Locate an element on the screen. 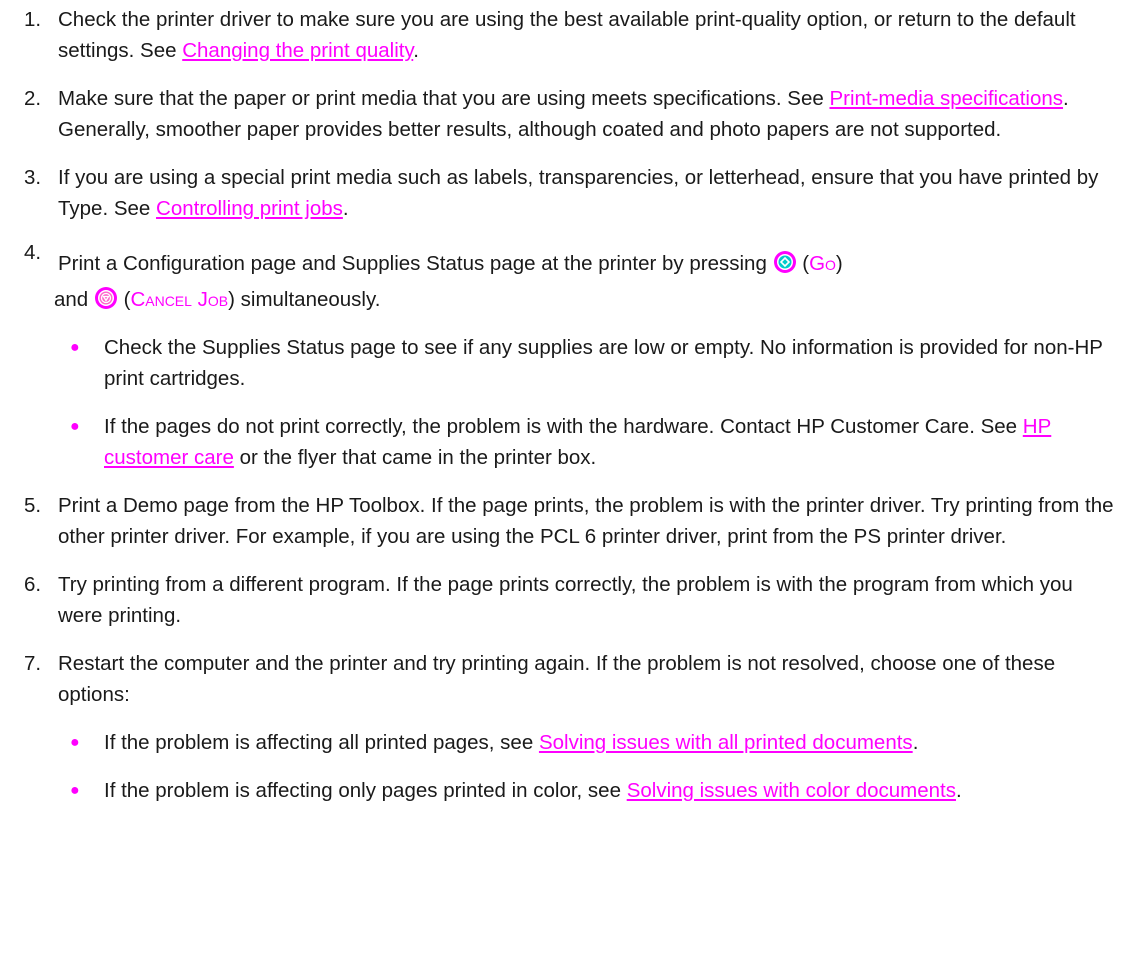  link-changing-print-quality: Changing the print quality is located at coordinates (297, 50).